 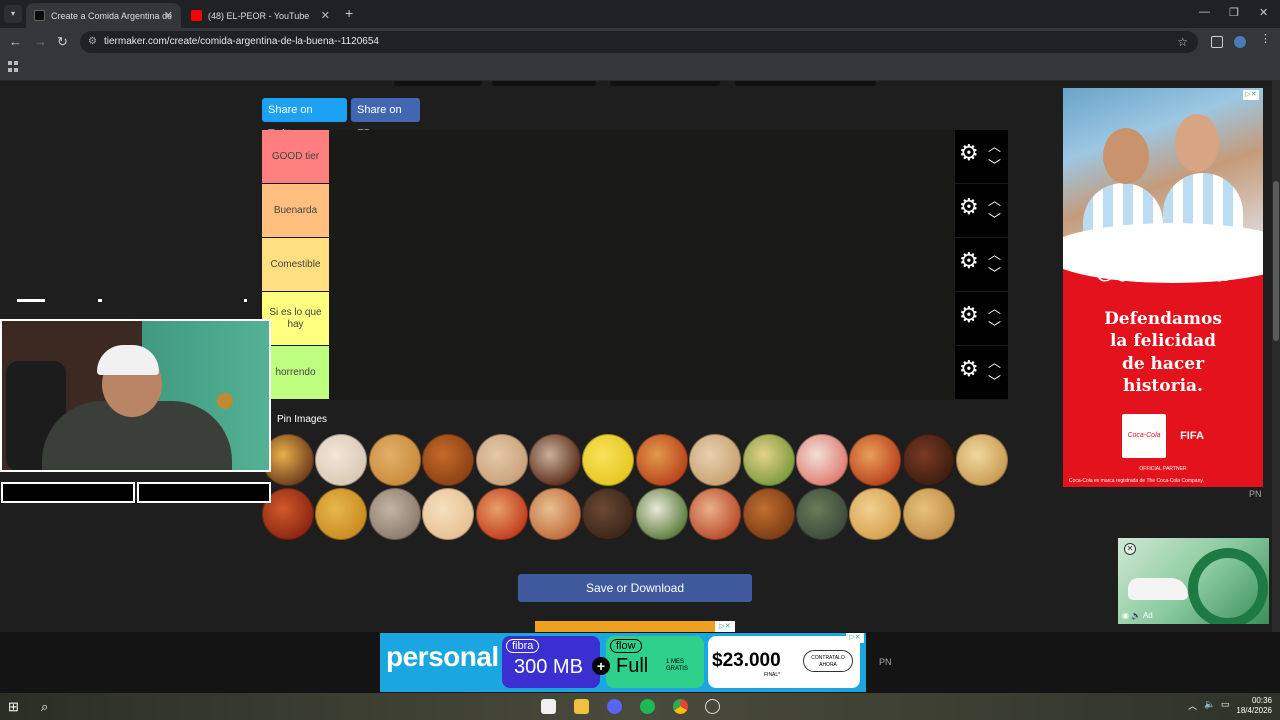 I want to click on restore-icon: ❐, so click(x=1234, y=12).